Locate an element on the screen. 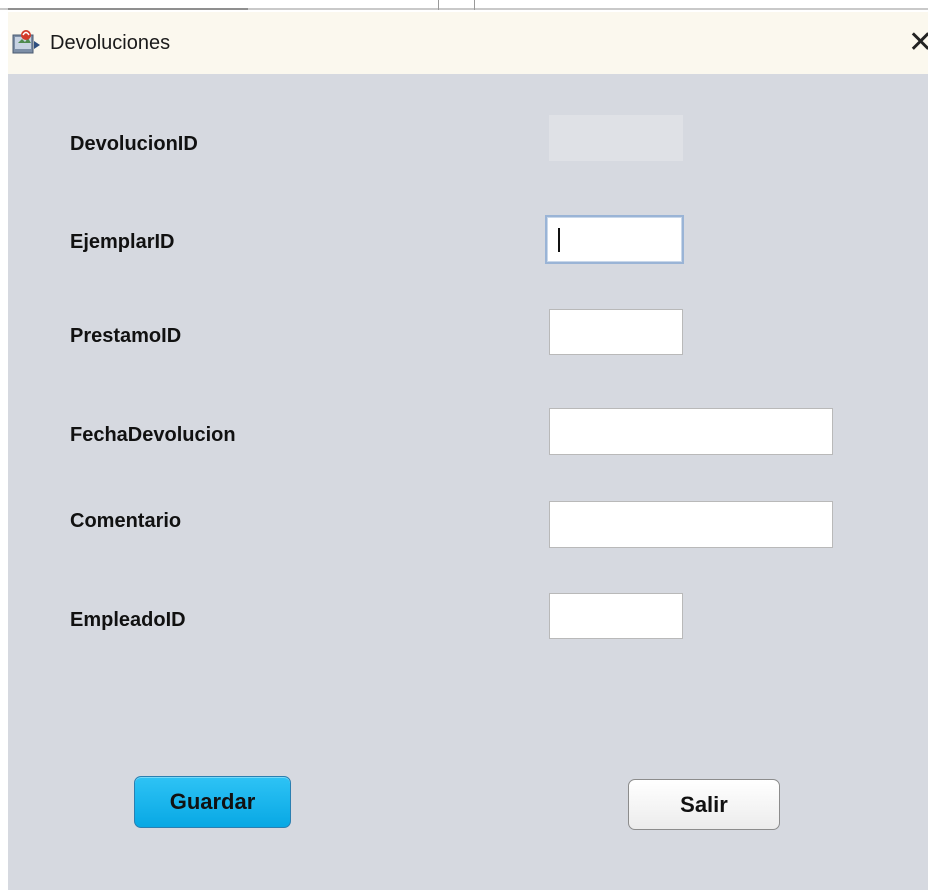  comentario-field is located at coordinates (691, 524).